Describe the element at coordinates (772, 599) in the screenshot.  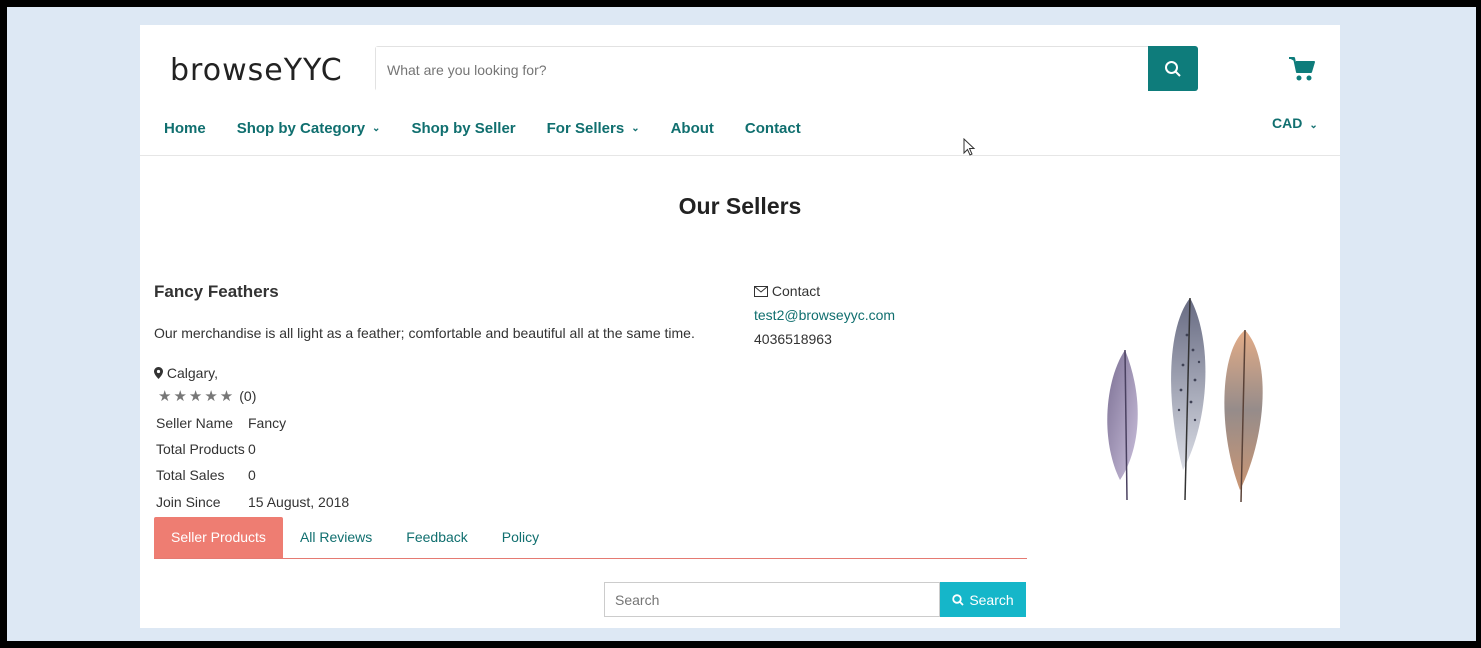
I see `product-search-input` at that location.